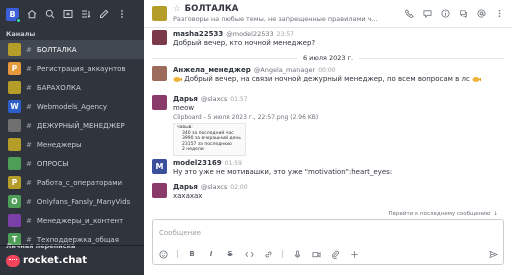 The height and width of the screenshot is (275, 512). Describe the element at coordinates (297, 254) in the screenshot. I see `microphone-icon` at that location.